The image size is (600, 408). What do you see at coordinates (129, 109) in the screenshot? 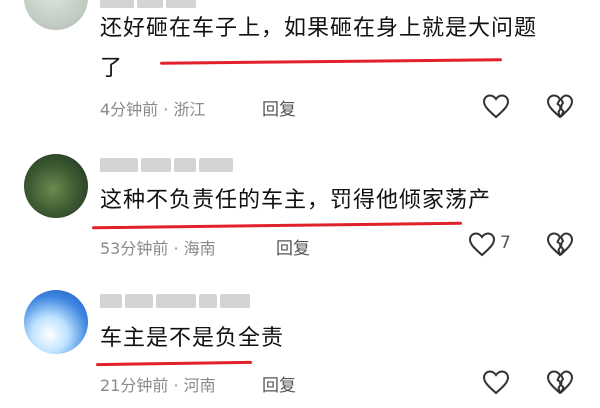
I see `comment-time: 4分钟前` at bounding box center [129, 109].